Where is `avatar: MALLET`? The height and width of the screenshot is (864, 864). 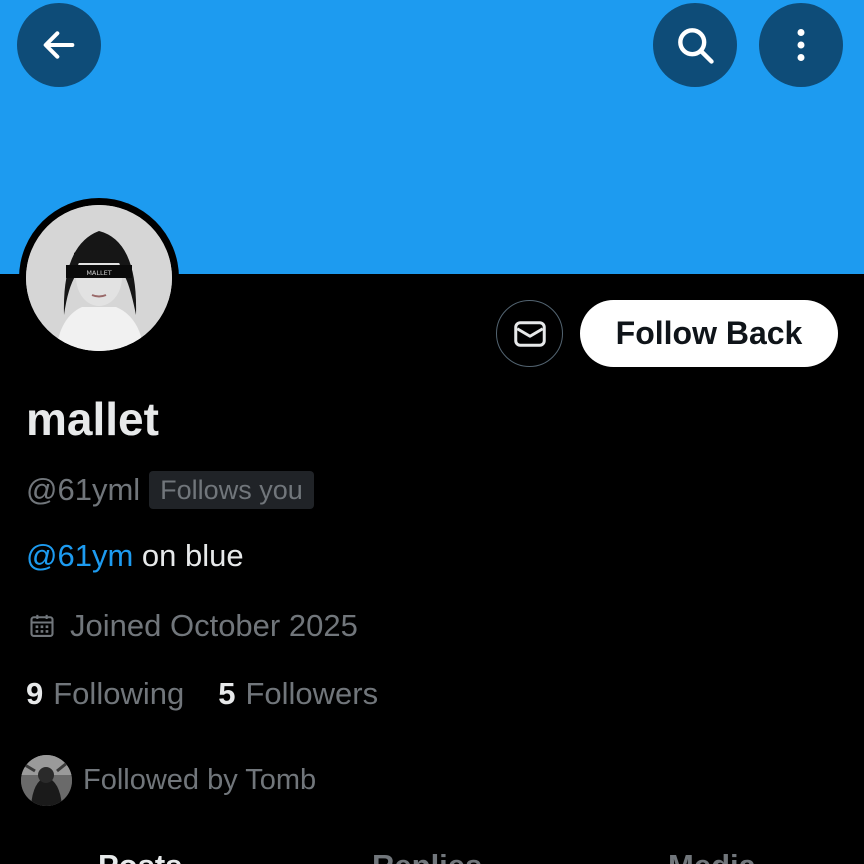 avatar: MALLET is located at coordinates (99, 278).